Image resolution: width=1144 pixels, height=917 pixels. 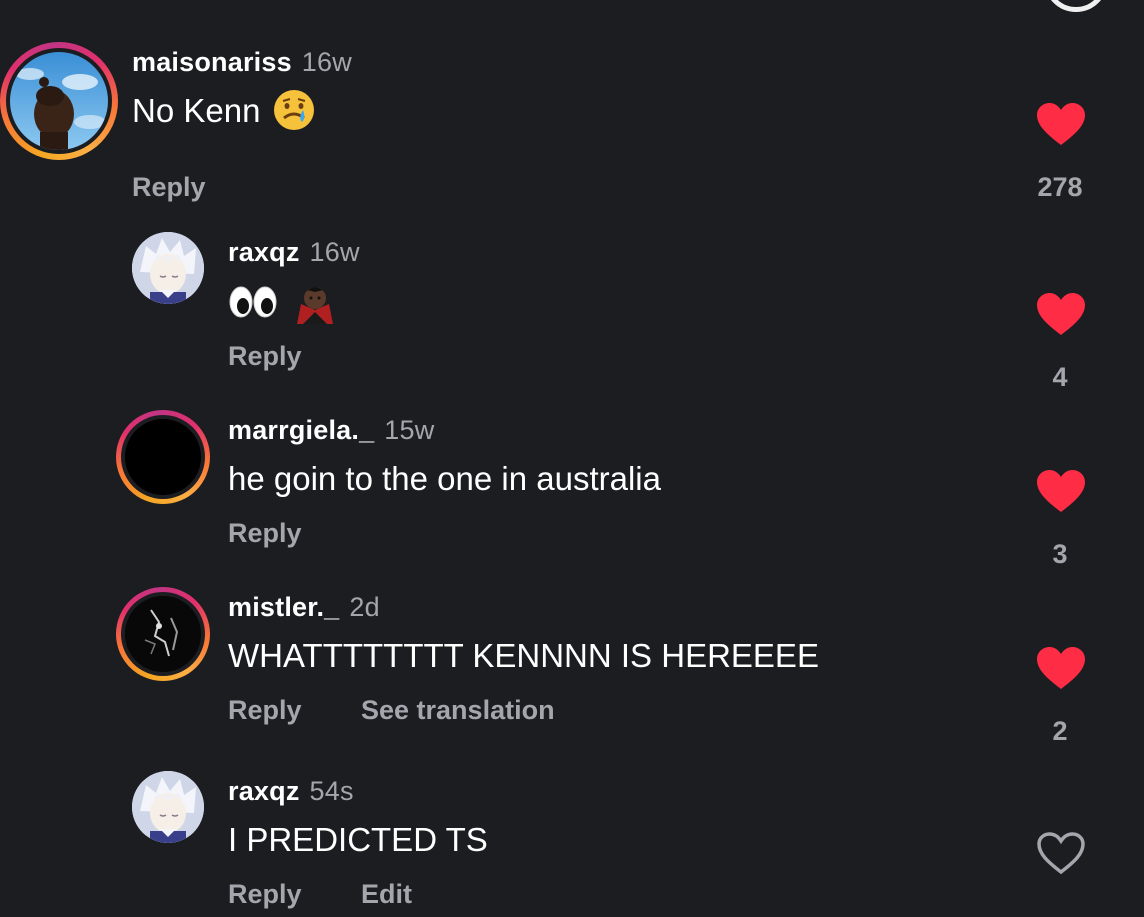 What do you see at coordinates (315, 305) in the screenshot?
I see `vampire-icon` at bounding box center [315, 305].